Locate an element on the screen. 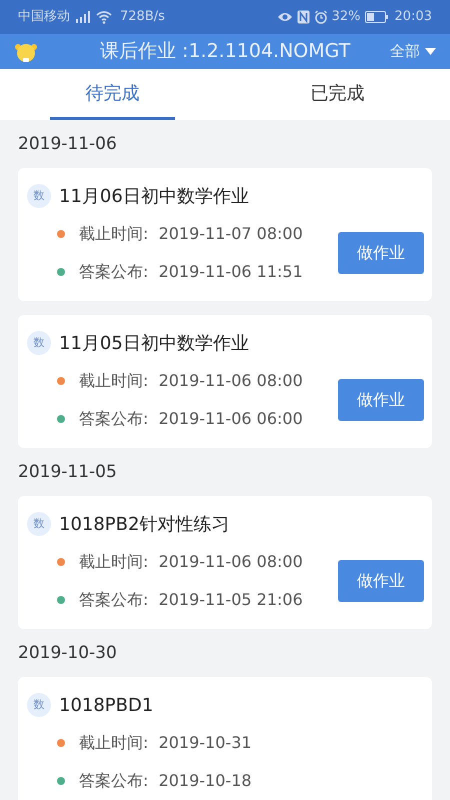  network-speed: 728B/s is located at coordinates (142, 17).